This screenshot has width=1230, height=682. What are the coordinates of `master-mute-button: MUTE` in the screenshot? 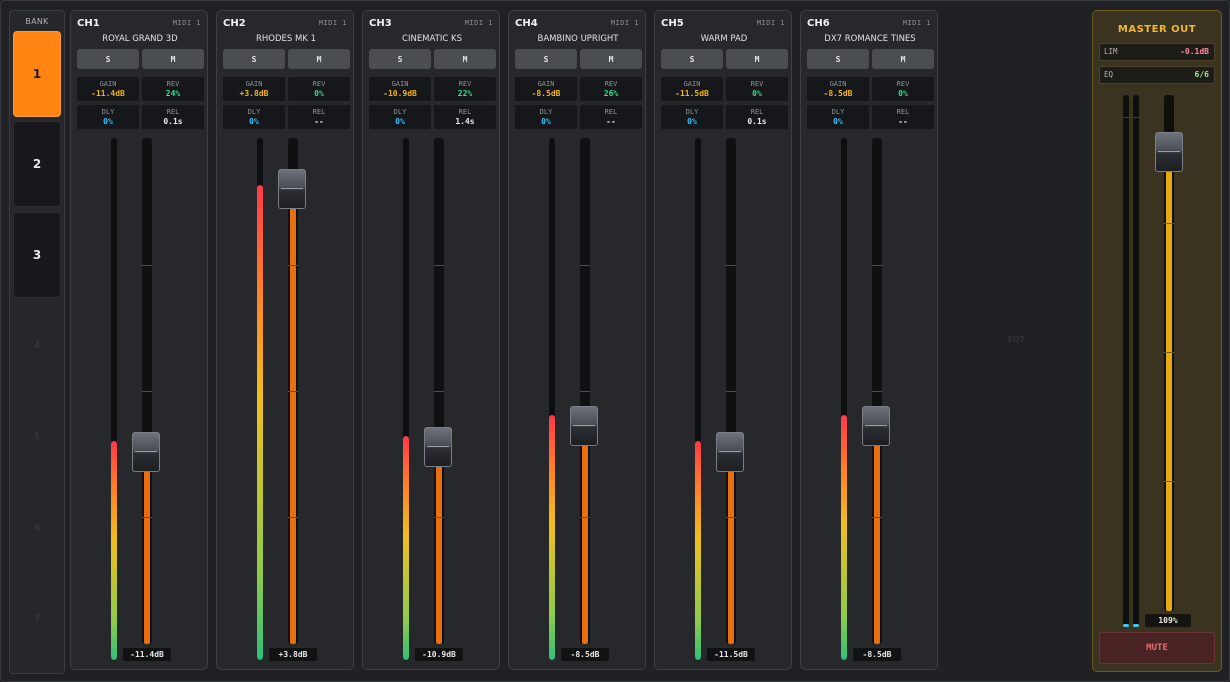 It's located at (1157, 648).